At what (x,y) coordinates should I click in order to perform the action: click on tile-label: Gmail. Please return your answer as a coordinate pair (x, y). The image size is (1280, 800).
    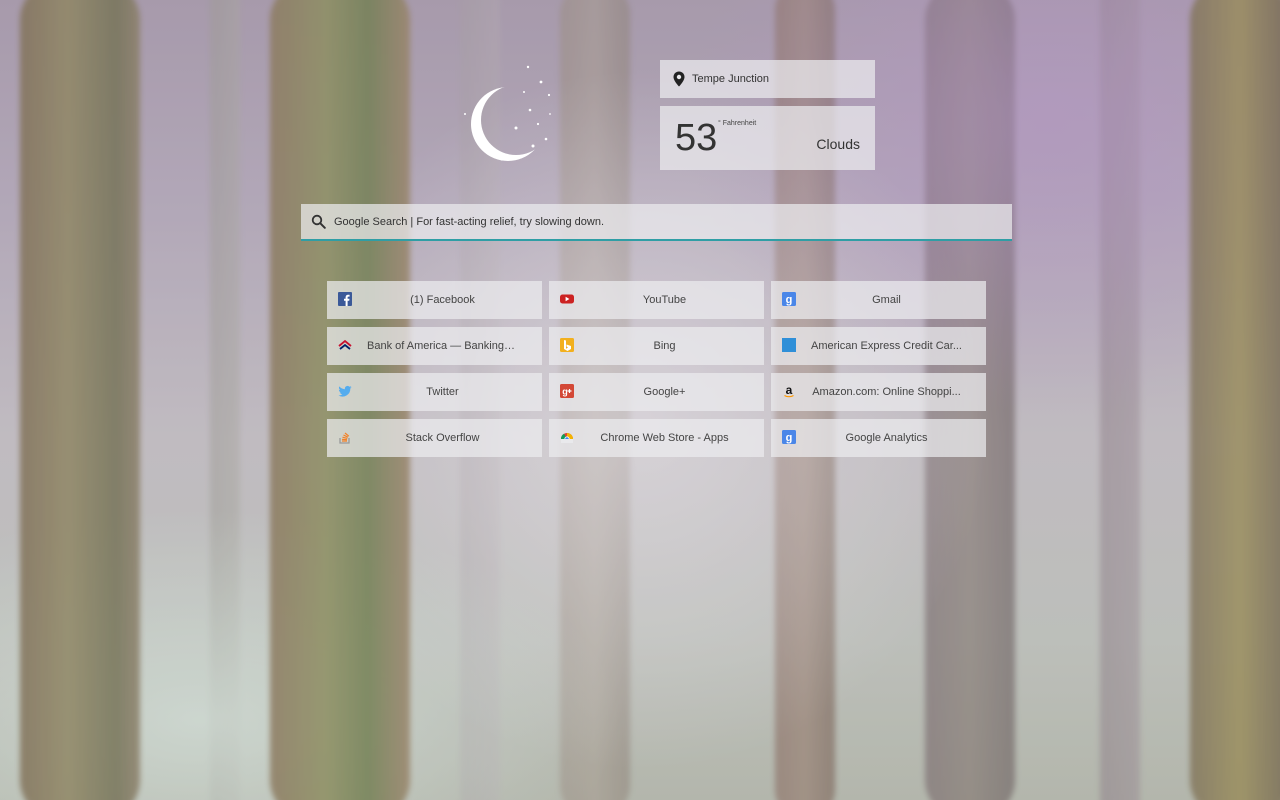
    Looking at the image, I should click on (886, 300).